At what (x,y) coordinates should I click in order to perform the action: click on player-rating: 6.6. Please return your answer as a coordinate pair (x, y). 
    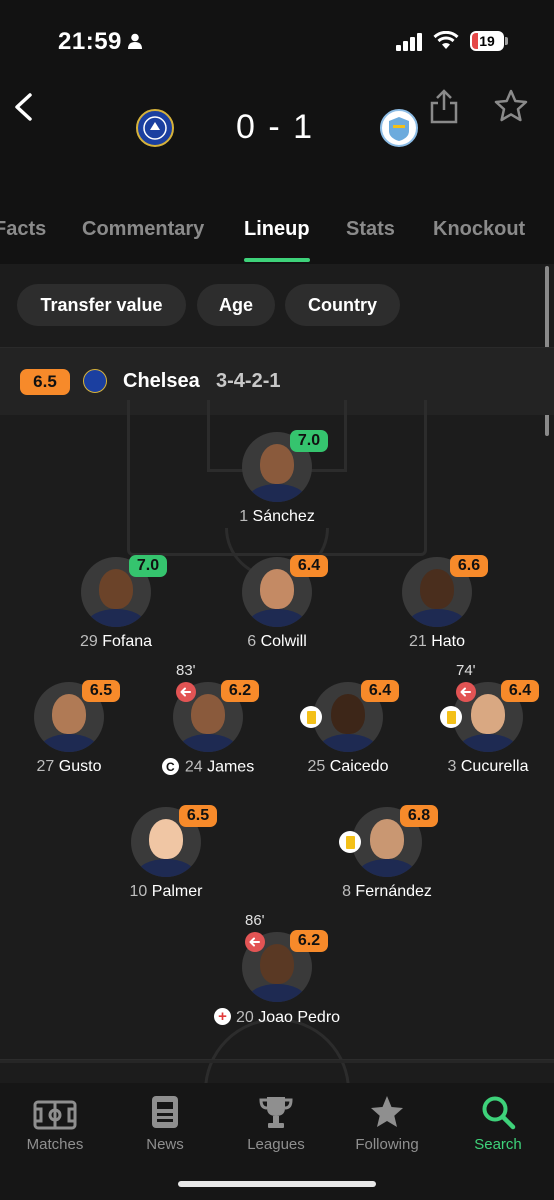
    Looking at the image, I should click on (469, 566).